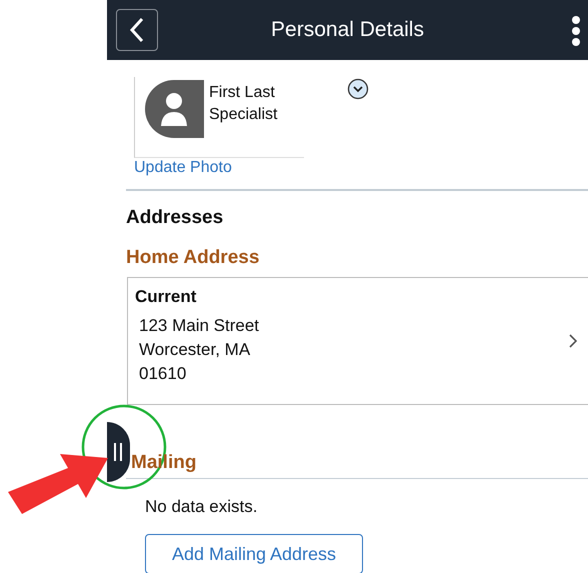 This screenshot has height=573, width=588. I want to click on dropdown-icon, so click(358, 89).